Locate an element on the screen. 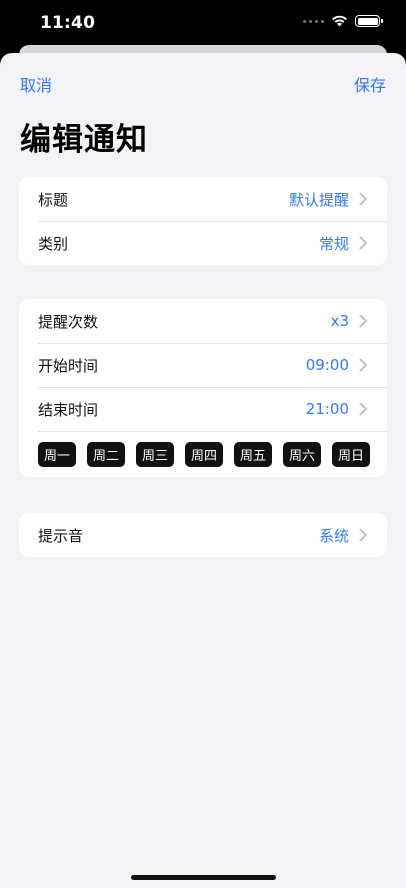 This screenshot has height=888, width=406. day-chip-thu: 周四 is located at coordinates (204, 454).